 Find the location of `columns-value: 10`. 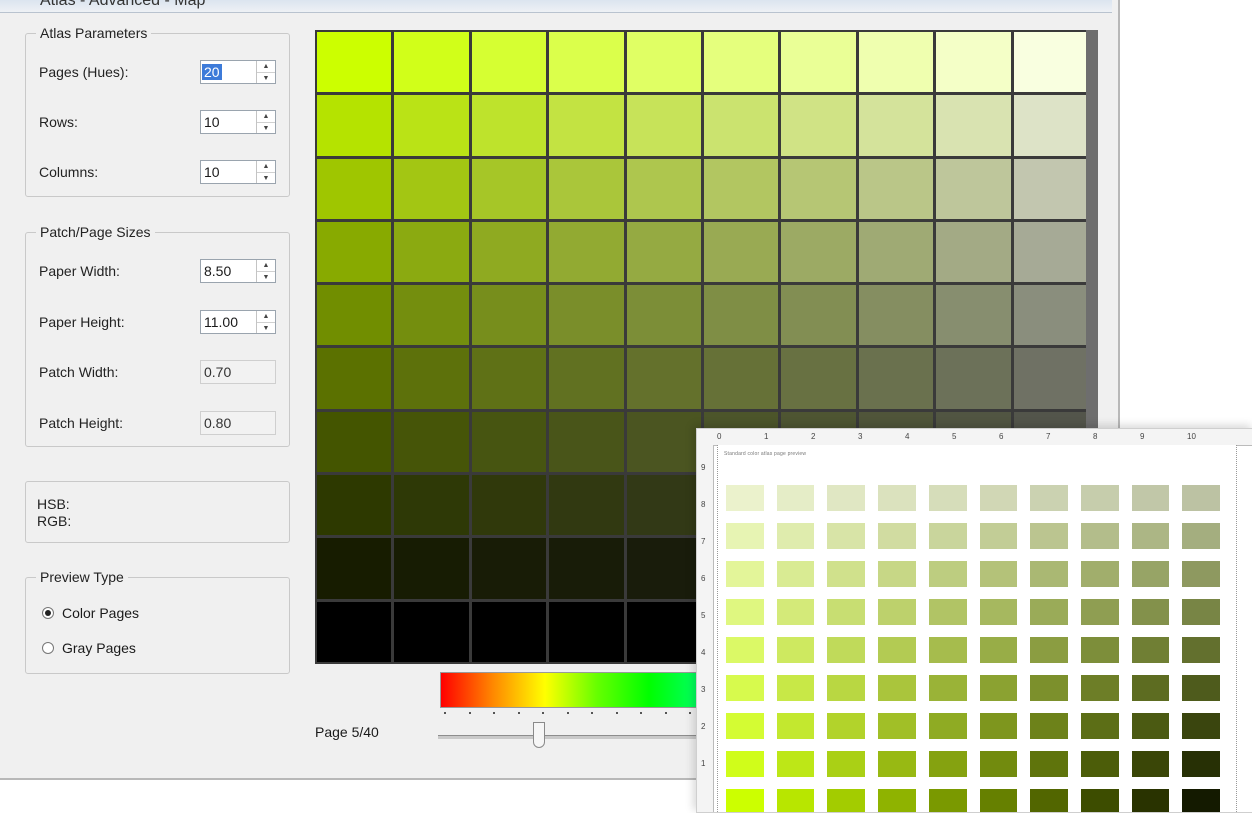

columns-value: 10 is located at coordinates (212, 172).